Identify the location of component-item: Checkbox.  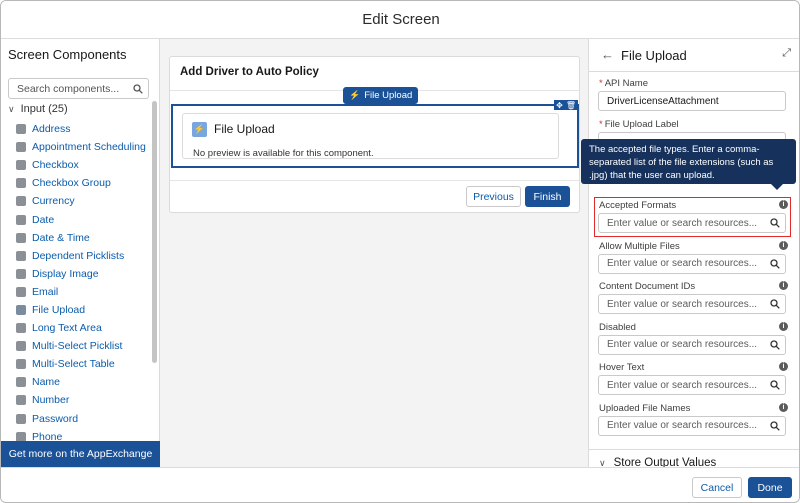
(76, 165).